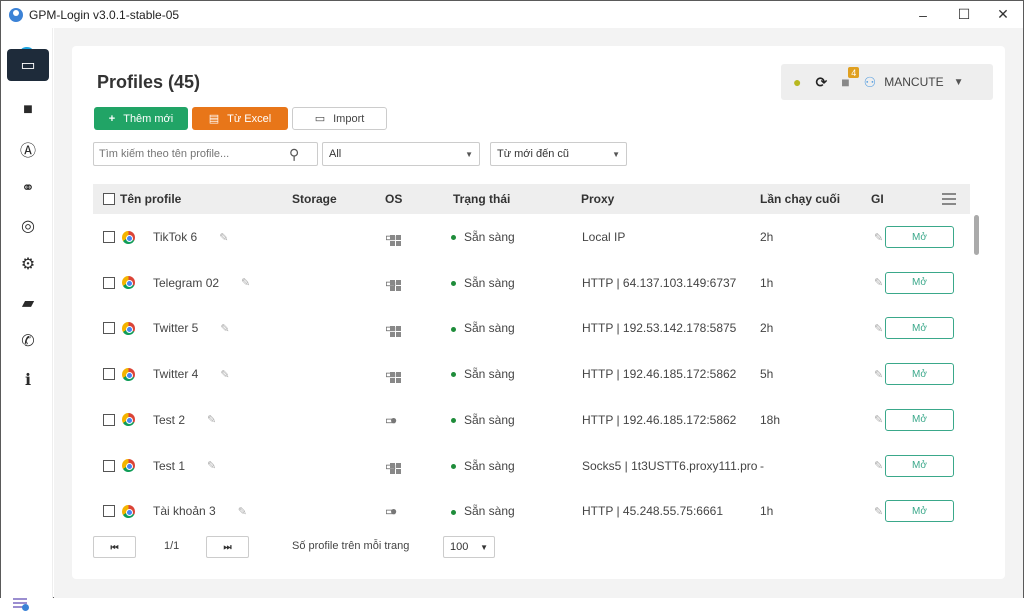 The width and height of the screenshot is (1024, 611). I want to click on column-os: OS, so click(393, 199).